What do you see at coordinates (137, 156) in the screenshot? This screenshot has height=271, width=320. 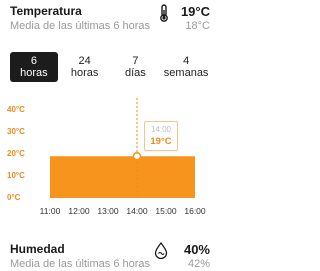 I see `highlight-point` at bounding box center [137, 156].